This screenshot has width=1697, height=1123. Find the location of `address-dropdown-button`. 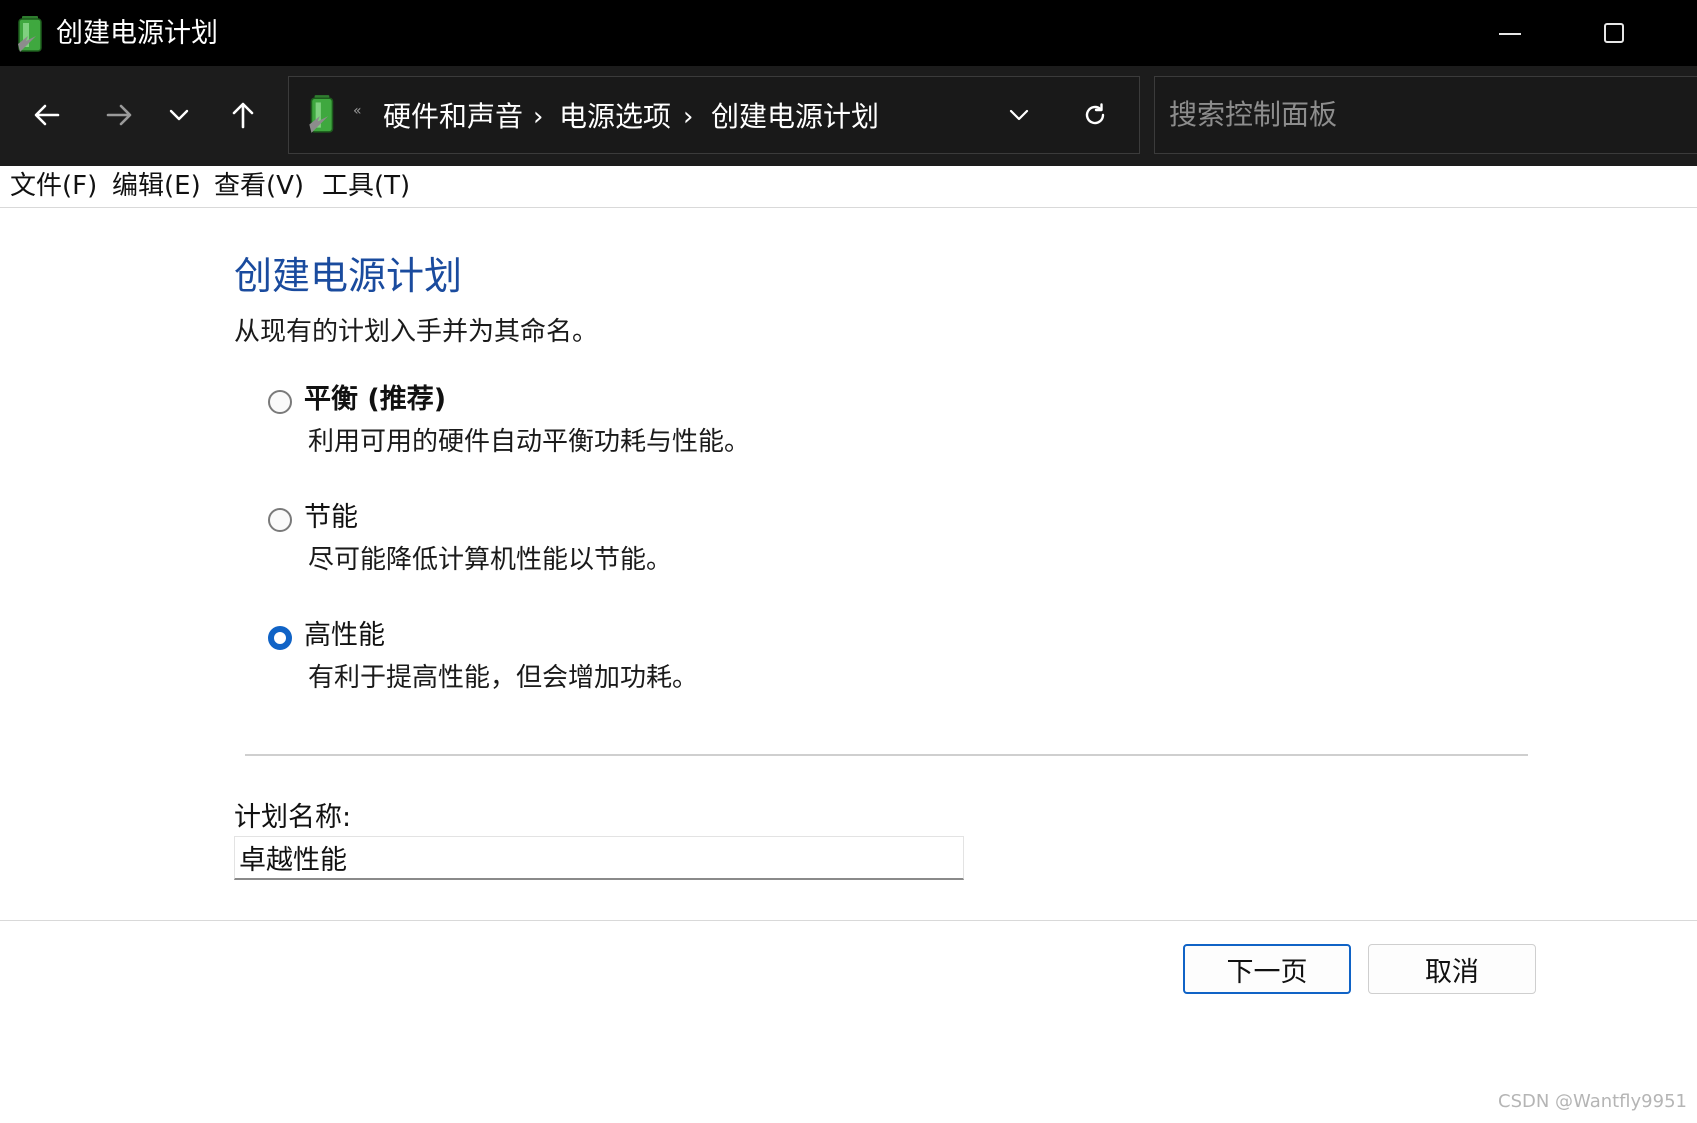

address-dropdown-button is located at coordinates (1019, 115).